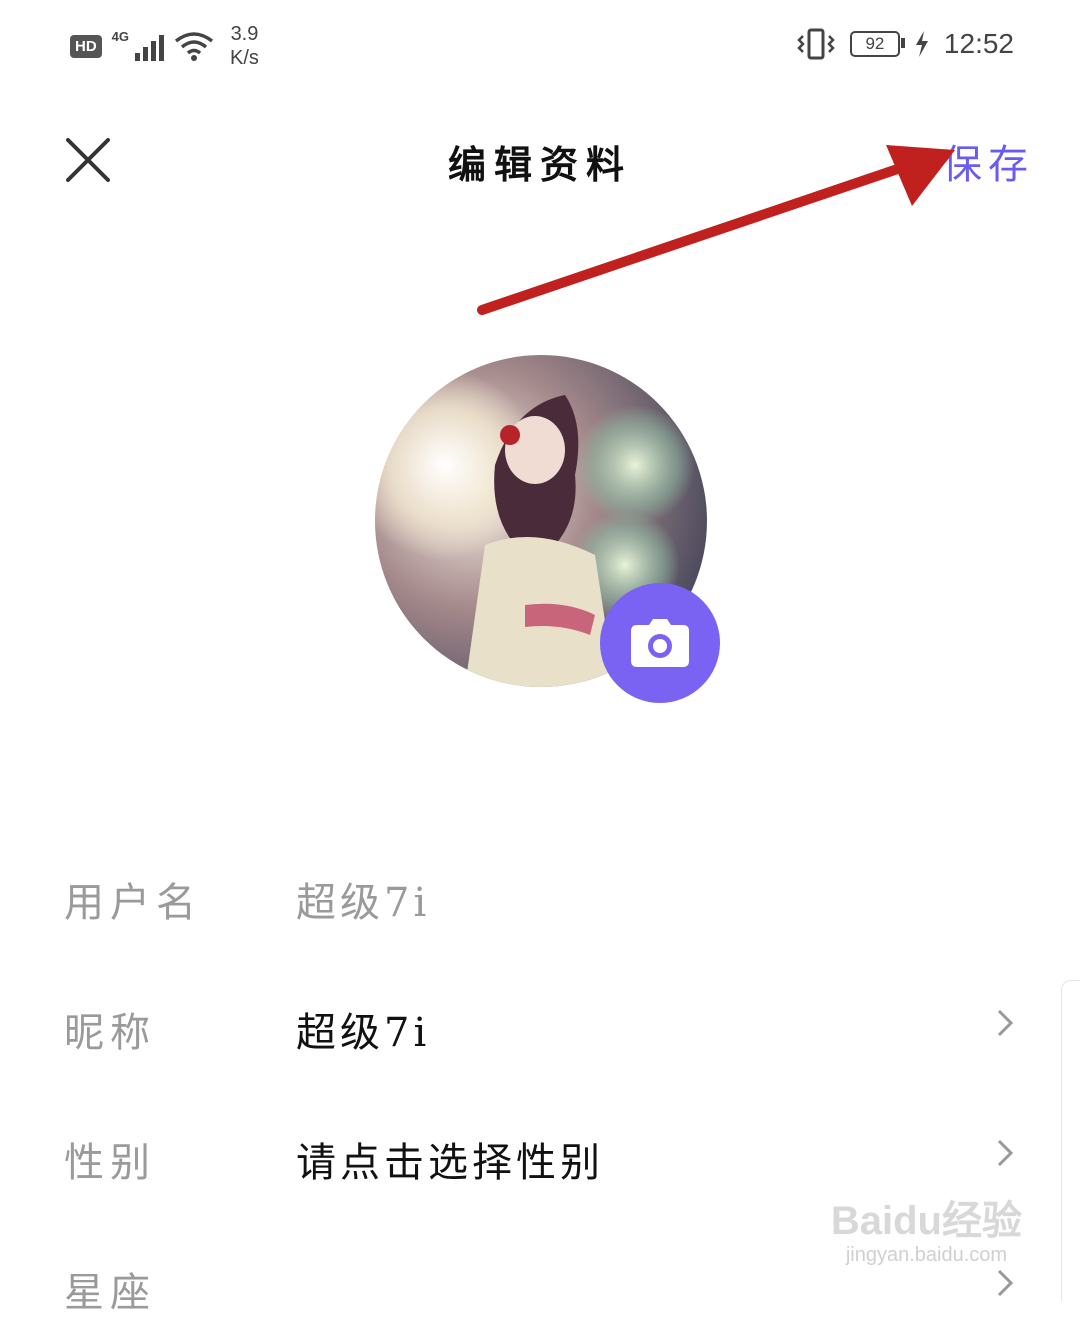 The width and height of the screenshot is (1080, 1340). Describe the element at coordinates (120, 36) in the screenshot. I see `network-type: 4G` at that location.